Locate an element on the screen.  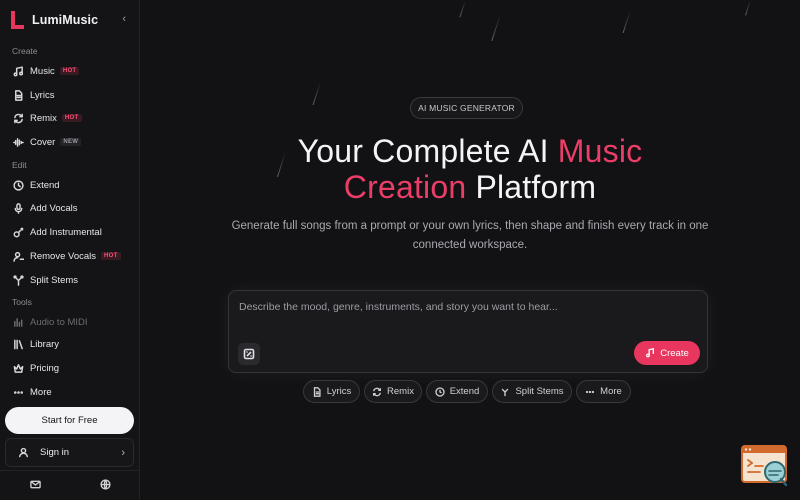
browser-chat-icon is located at coordinates (764, 466).